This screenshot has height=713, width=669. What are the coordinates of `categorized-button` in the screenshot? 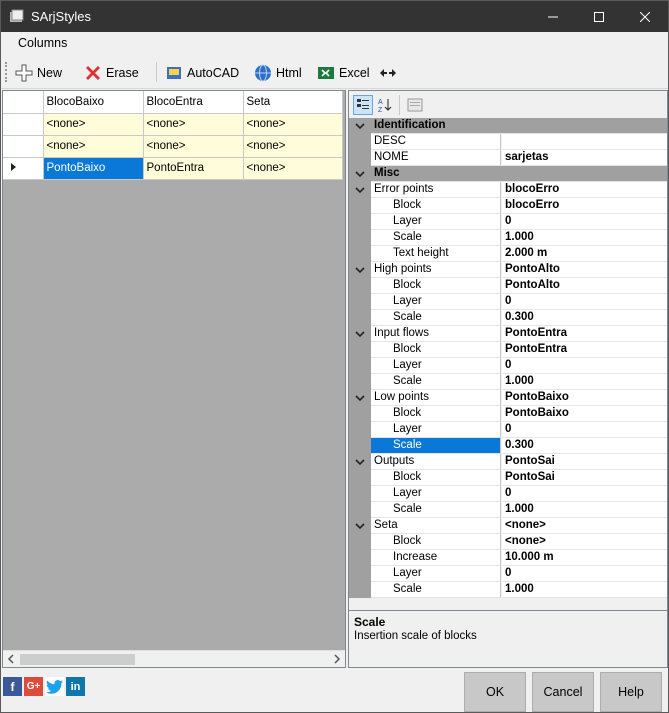 It's located at (363, 105).